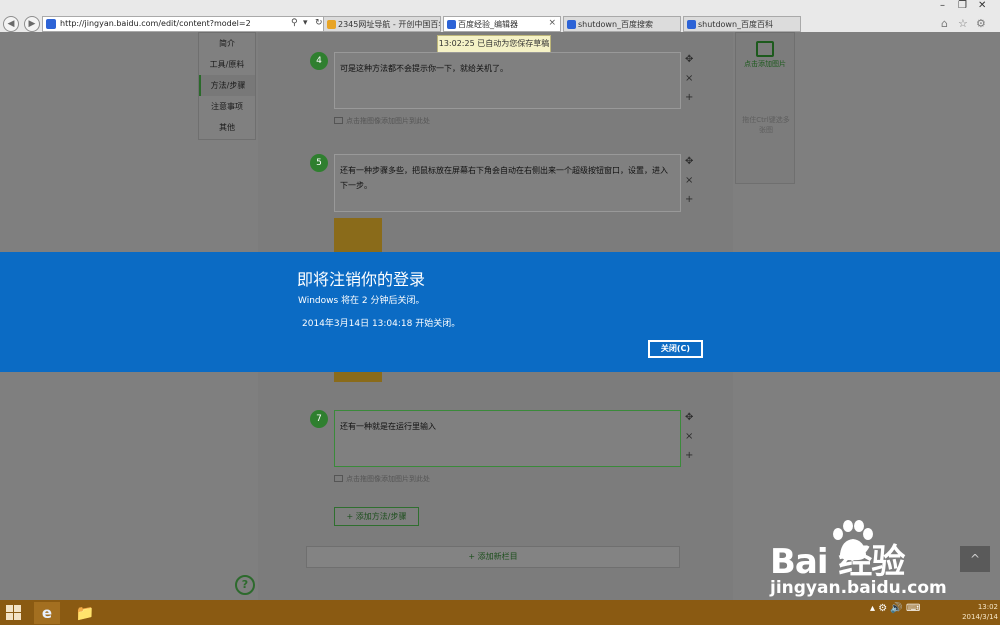 The image size is (1000, 625). What do you see at coordinates (85, 613) in the screenshot?
I see `file-explorer-icon: 📁` at bounding box center [85, 613].